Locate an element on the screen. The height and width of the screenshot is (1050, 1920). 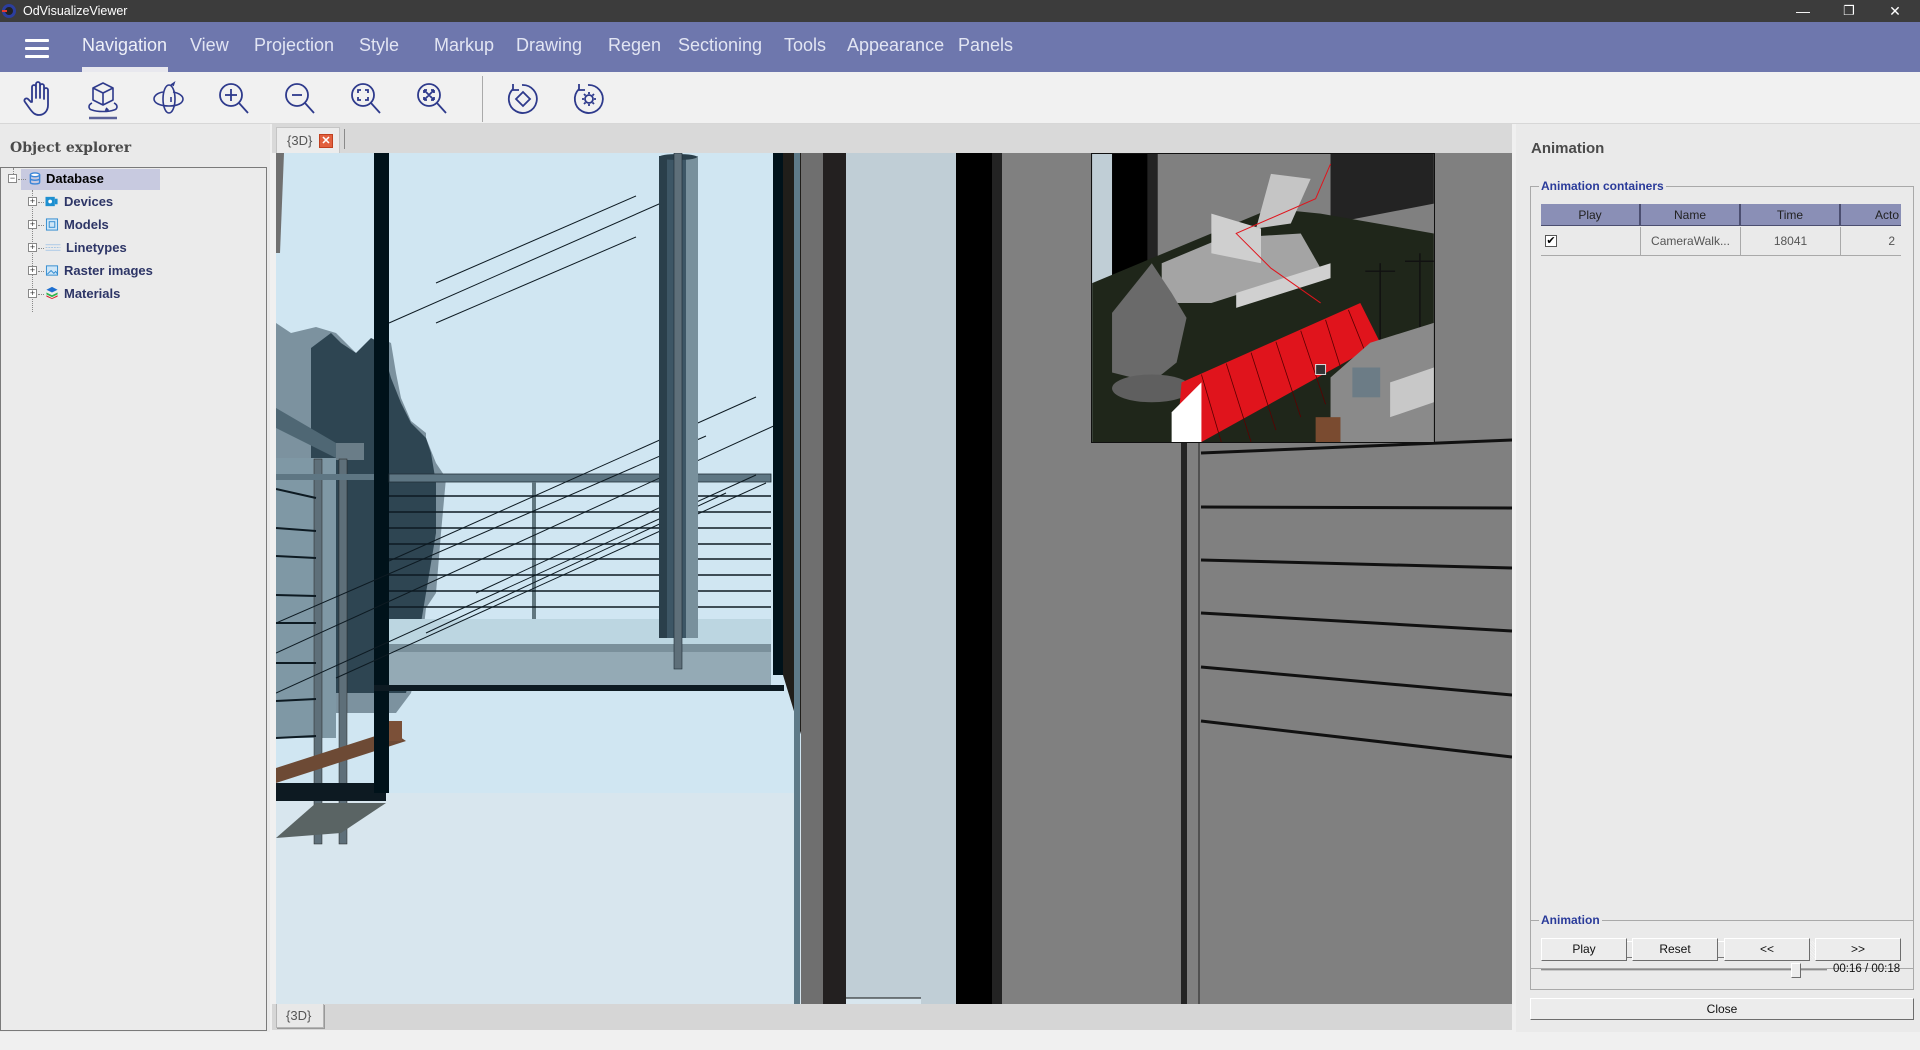
play-button: Play is located at coordinates (1584, 949).